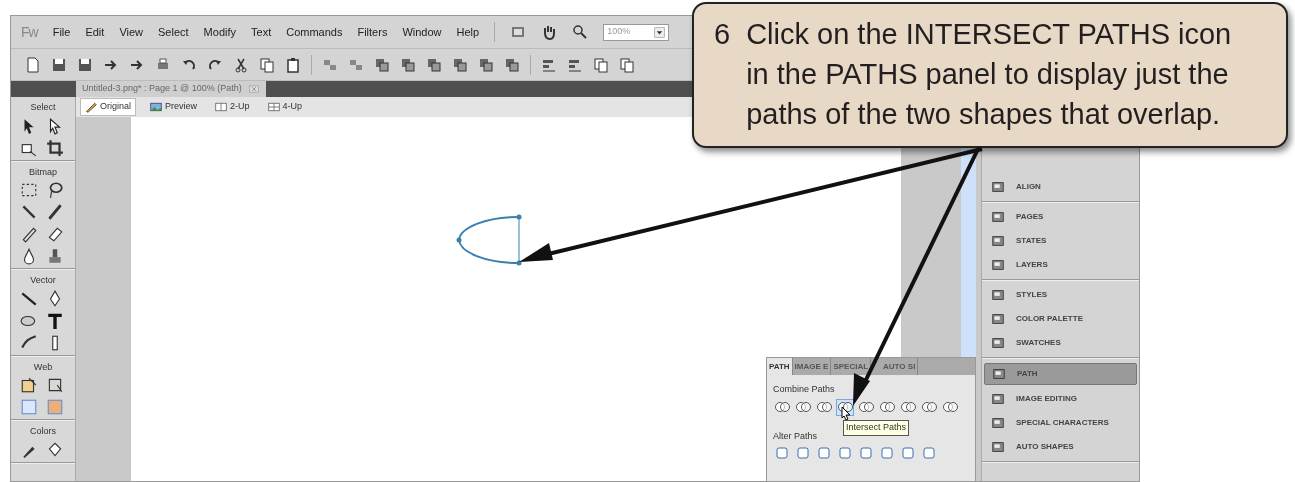 The width and height of the screenshot is (1295, 482). Describe the element at coordinates (1060, 343) in the screenshot. I see `panel-dock-item: SWATCHES` at that location.